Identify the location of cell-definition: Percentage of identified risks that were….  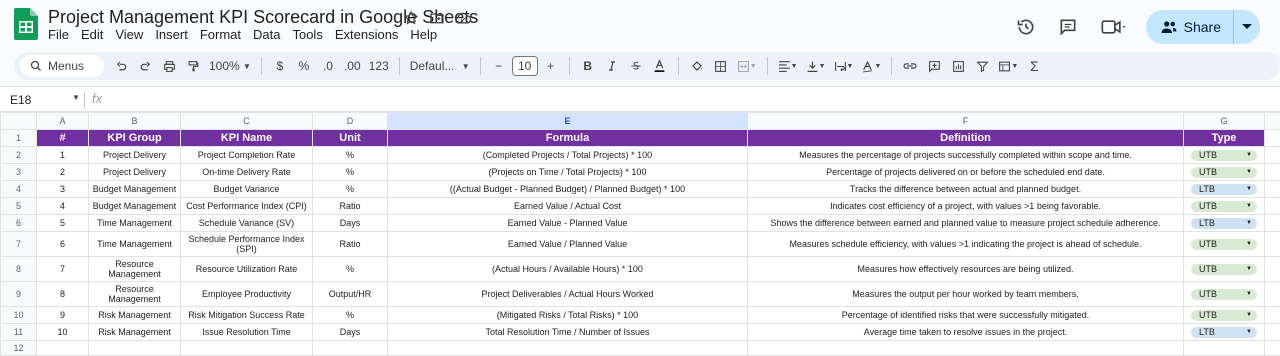
(965, 315).